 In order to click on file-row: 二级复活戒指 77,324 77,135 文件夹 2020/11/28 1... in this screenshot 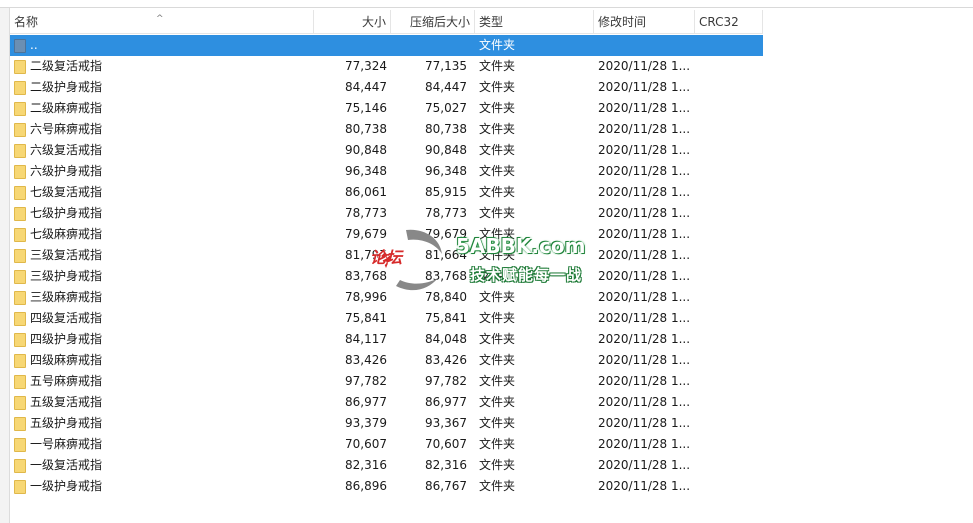, I will do `click(386, 66)`.